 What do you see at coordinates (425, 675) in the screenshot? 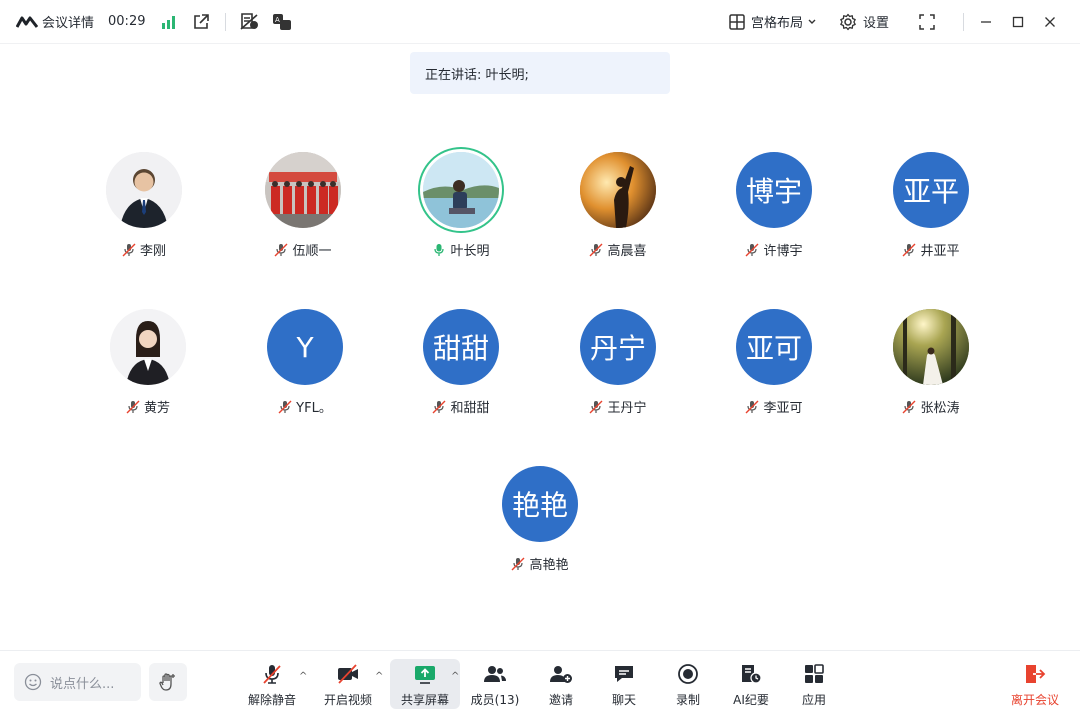
I see `share-screen-icon` at bounding box center [425, 675].